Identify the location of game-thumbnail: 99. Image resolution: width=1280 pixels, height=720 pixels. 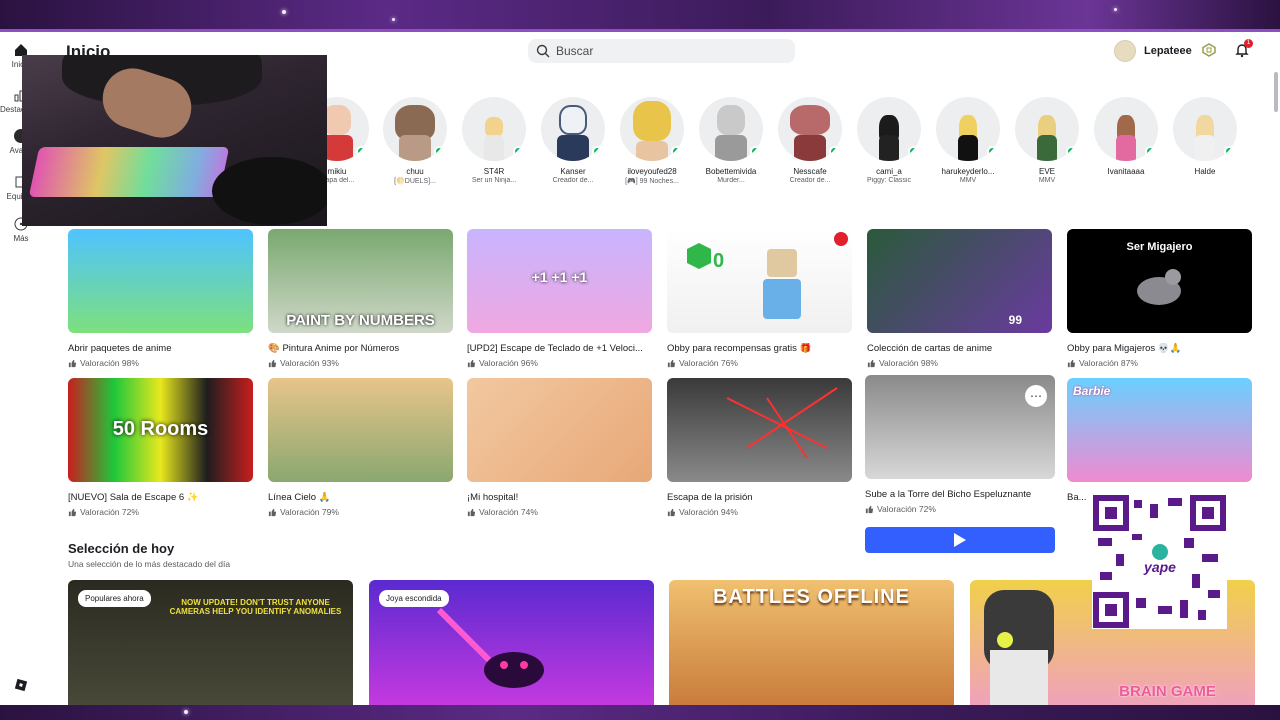
(959, 281).